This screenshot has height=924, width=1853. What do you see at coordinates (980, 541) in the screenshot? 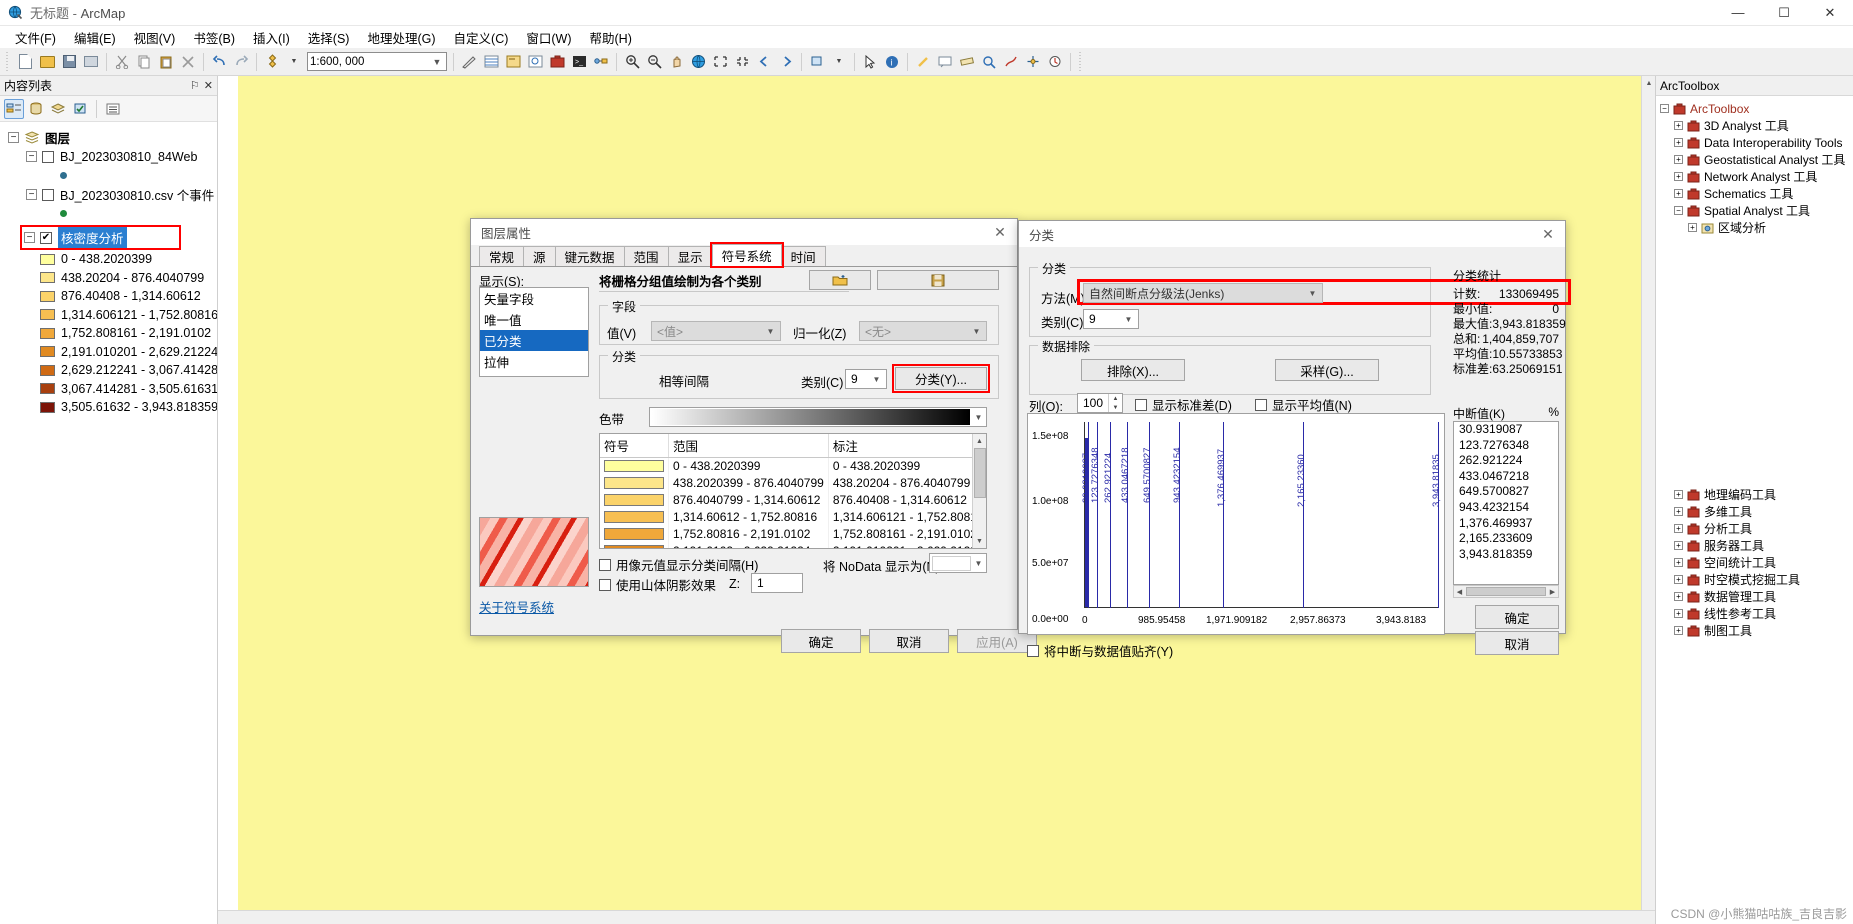
I see `scroll-down-arrow-icon: ▼` at bounding box center [980, 541].